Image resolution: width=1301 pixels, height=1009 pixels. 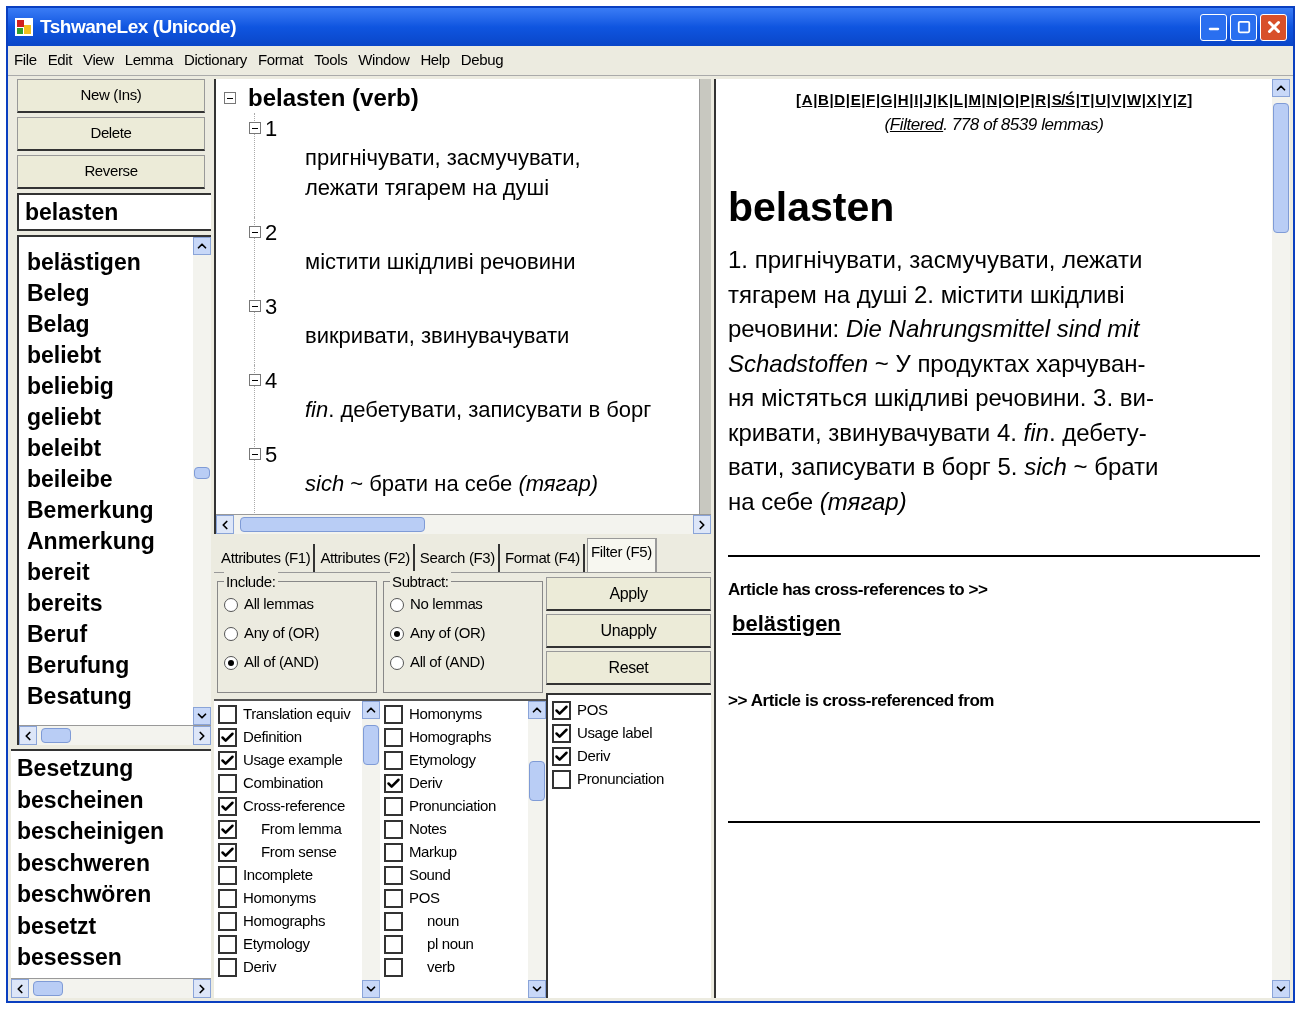 What do you see at coordinates (280, 60) in the screenshot?
I see `menu-item: Format` at bounding box center [280, 60].